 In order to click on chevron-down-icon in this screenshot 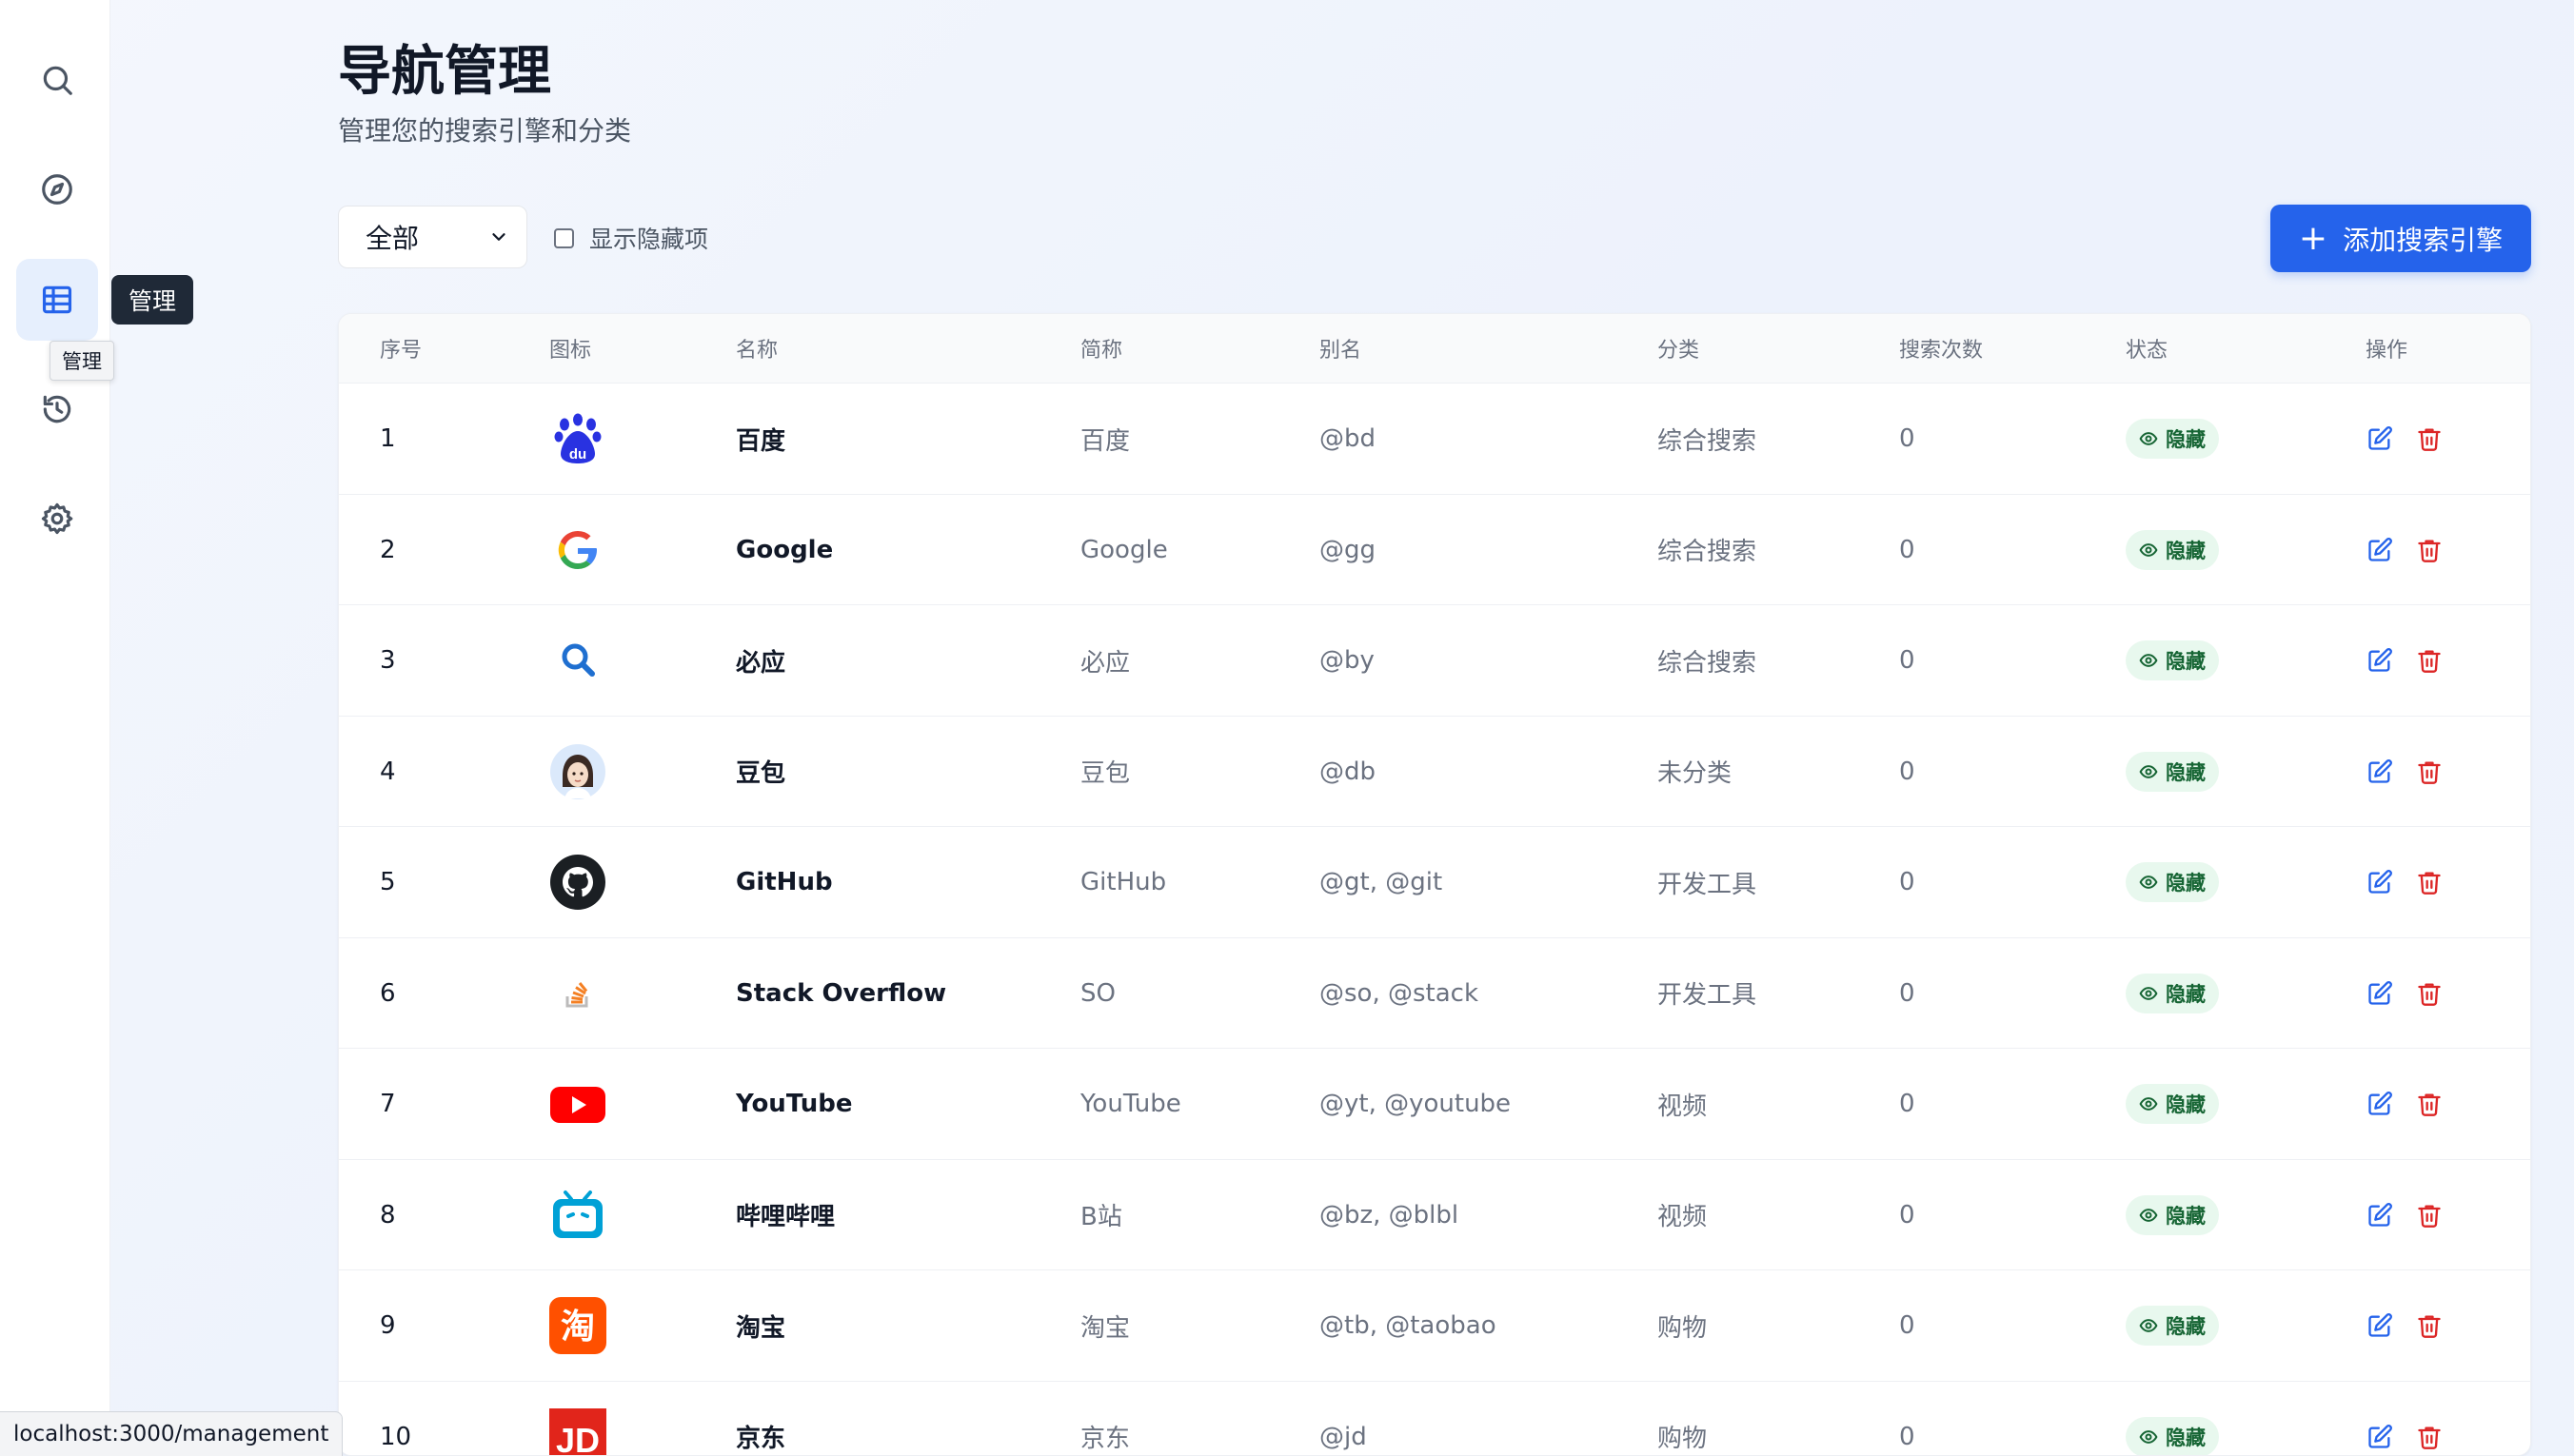, I will do `click(499, 237)`.